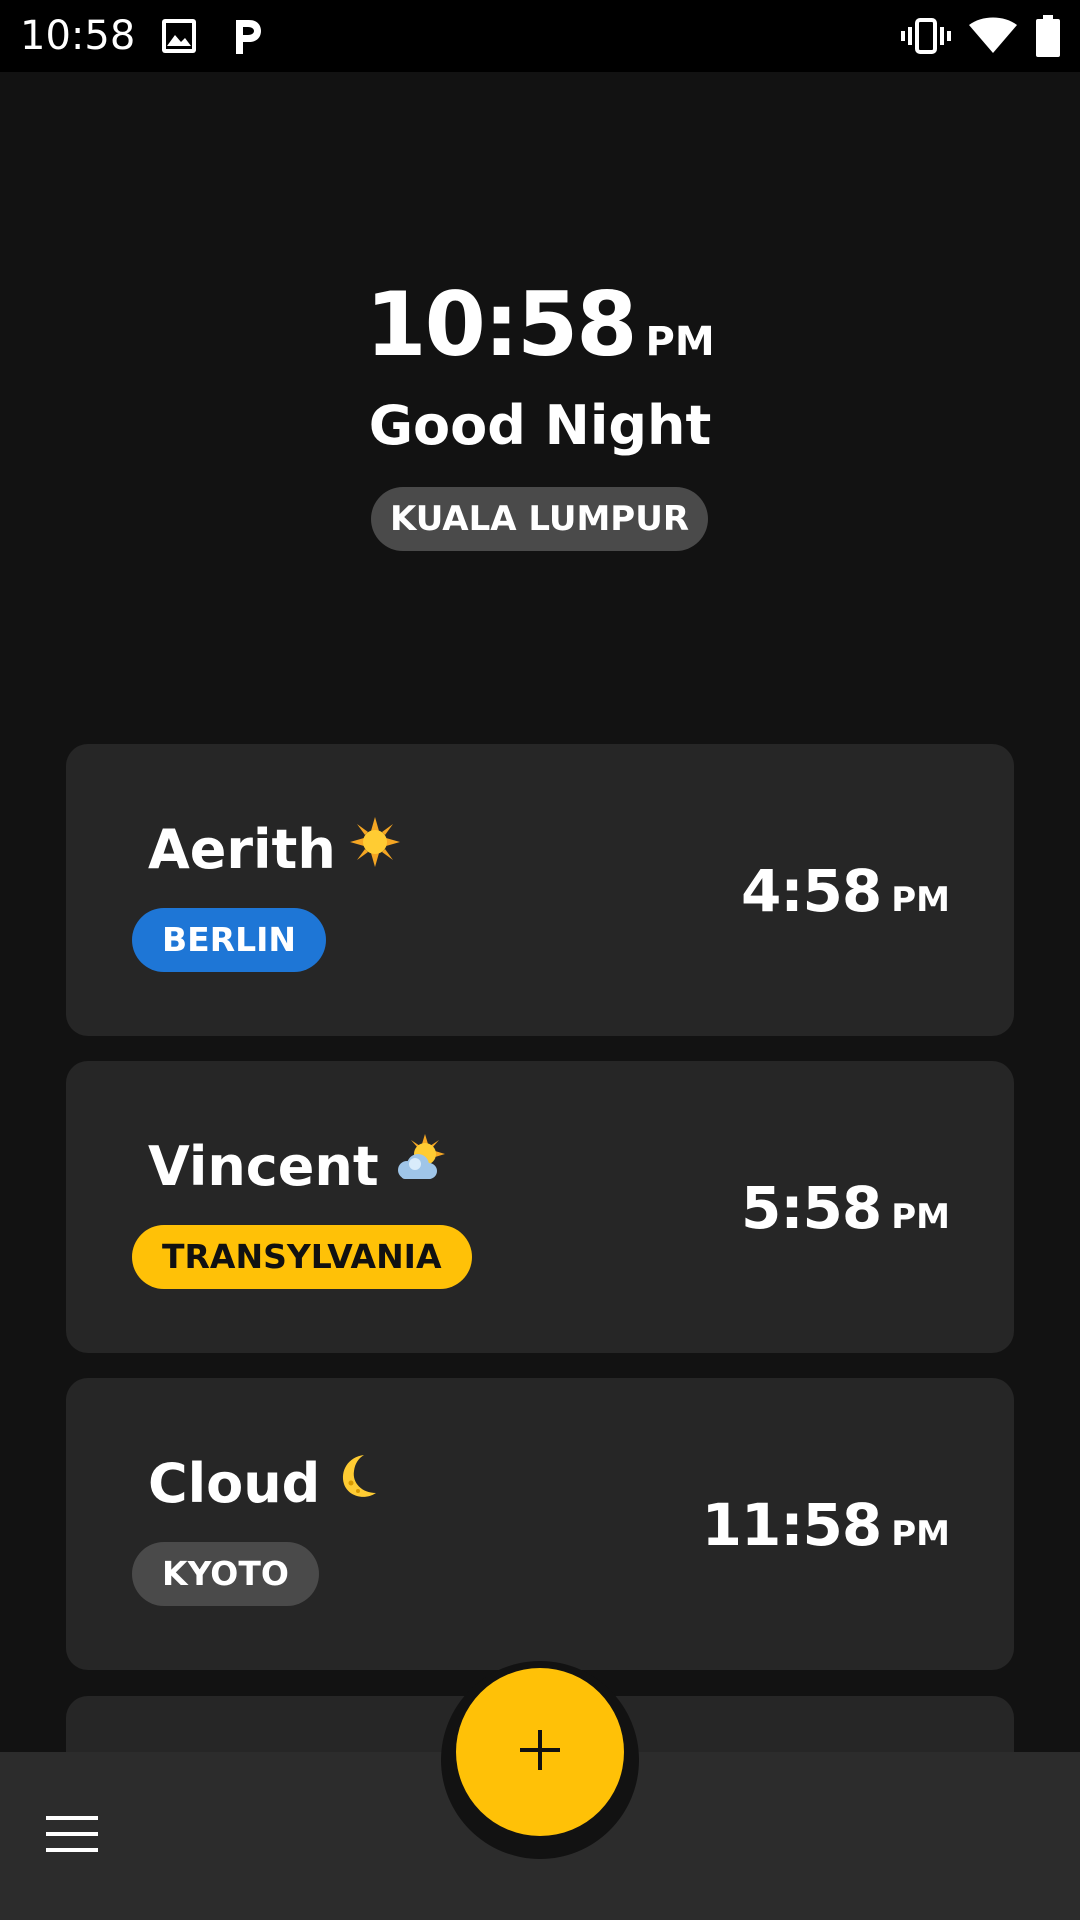 This screenshot has height=1920, width=1080. I want to click on friend-card-aerith: Aerith BERLIN 4:58 PM, so click(540, 890).